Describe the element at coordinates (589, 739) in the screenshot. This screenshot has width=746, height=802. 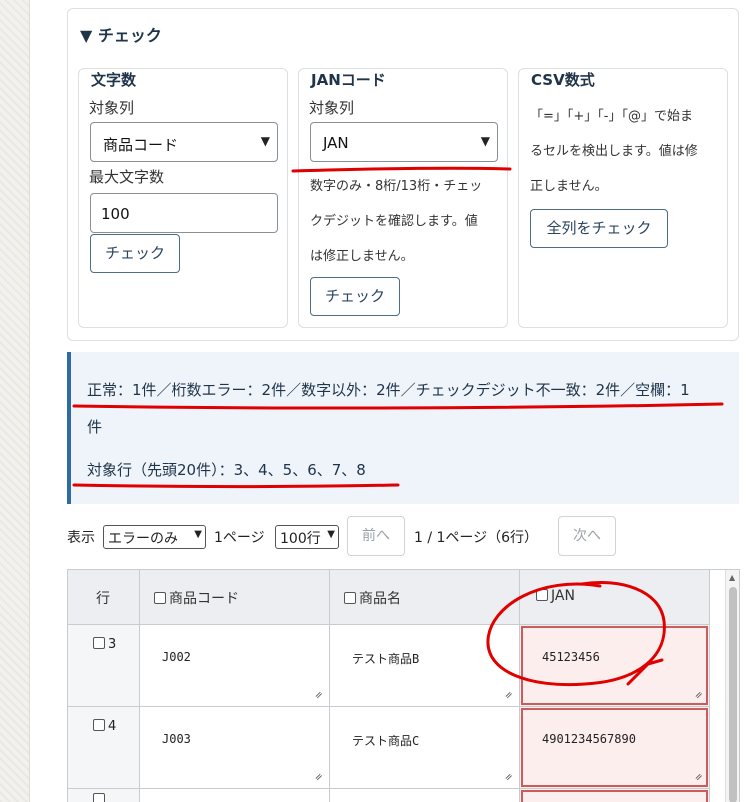
I see `cell-value: 4901234567890` at that location.